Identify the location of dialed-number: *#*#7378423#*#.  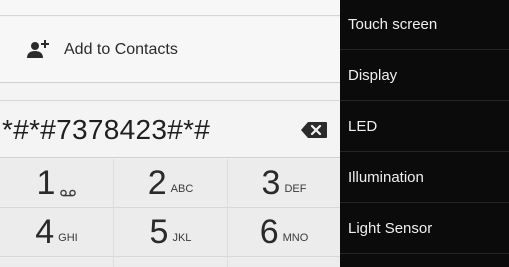
(106, 129).